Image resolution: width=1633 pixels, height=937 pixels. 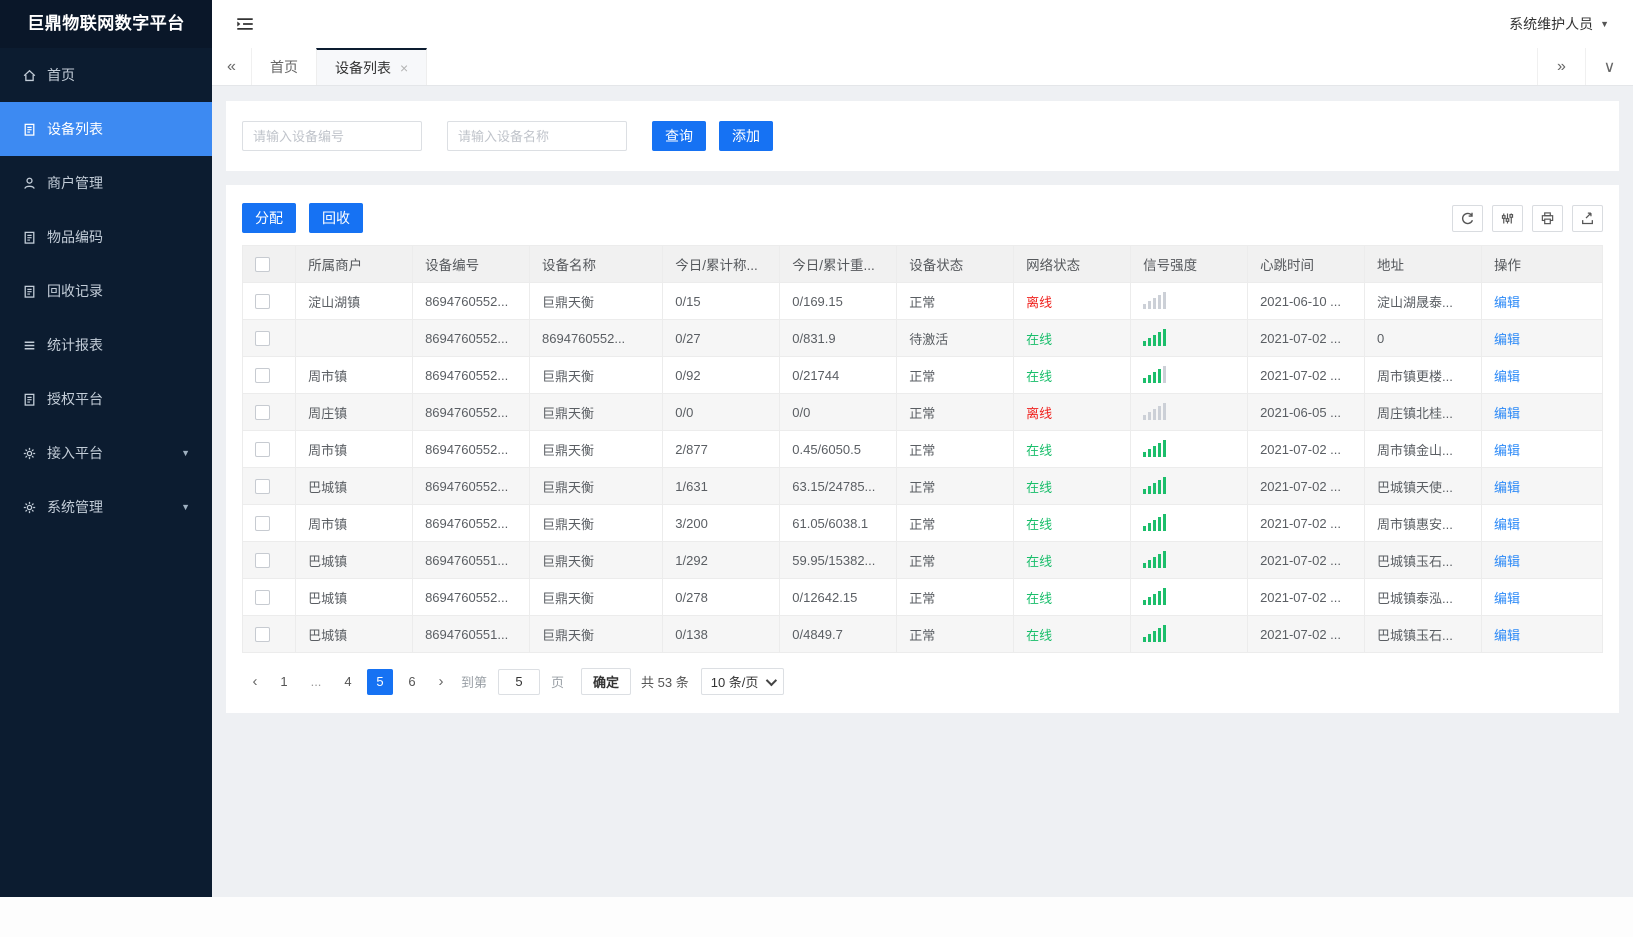 What do you see at coordinates (106, 453) in the screenshot?
I see `sidebar-item-7: 接入平台 ▼` at bounding box center [106, 453].